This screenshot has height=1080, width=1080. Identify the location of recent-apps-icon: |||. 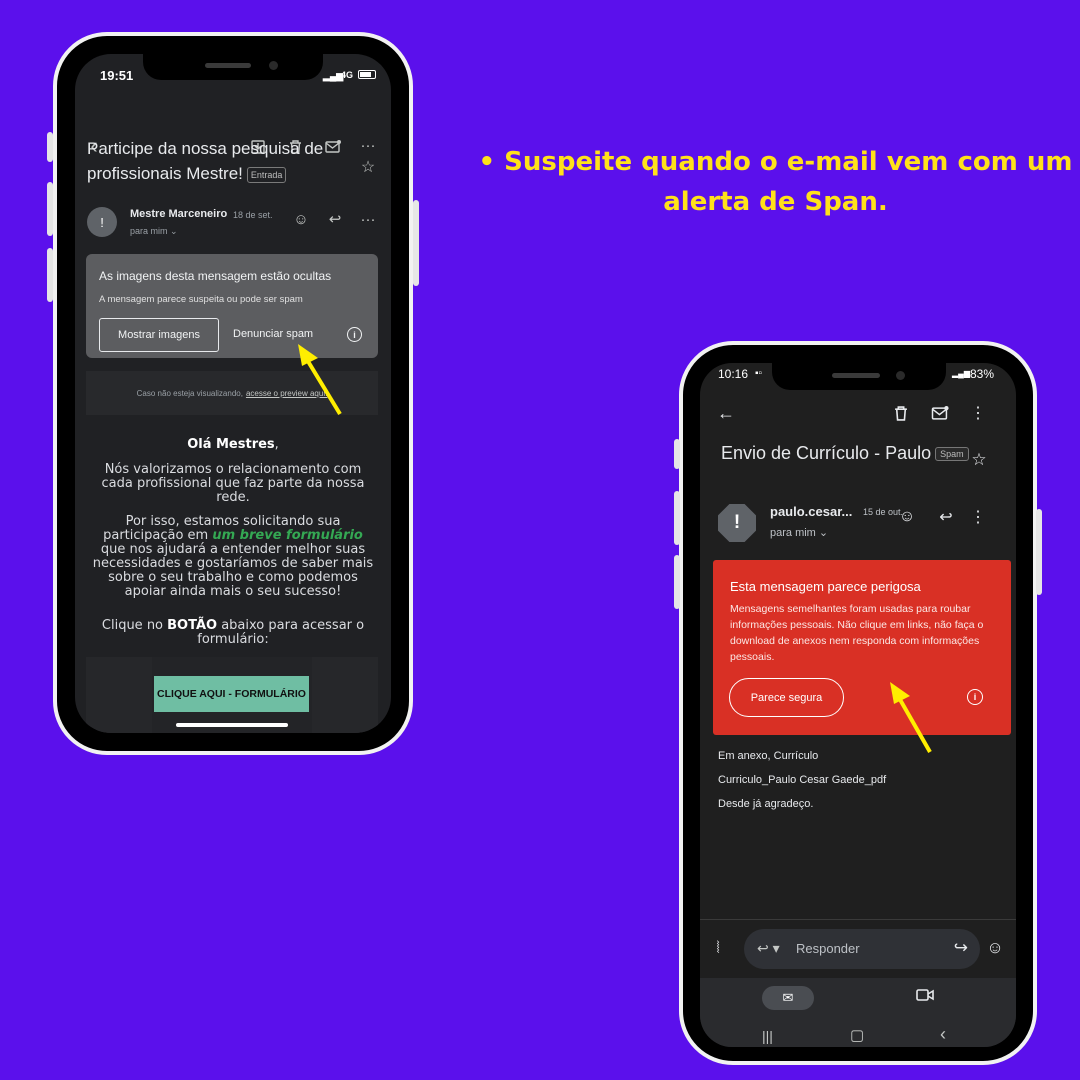
(767, 1036).